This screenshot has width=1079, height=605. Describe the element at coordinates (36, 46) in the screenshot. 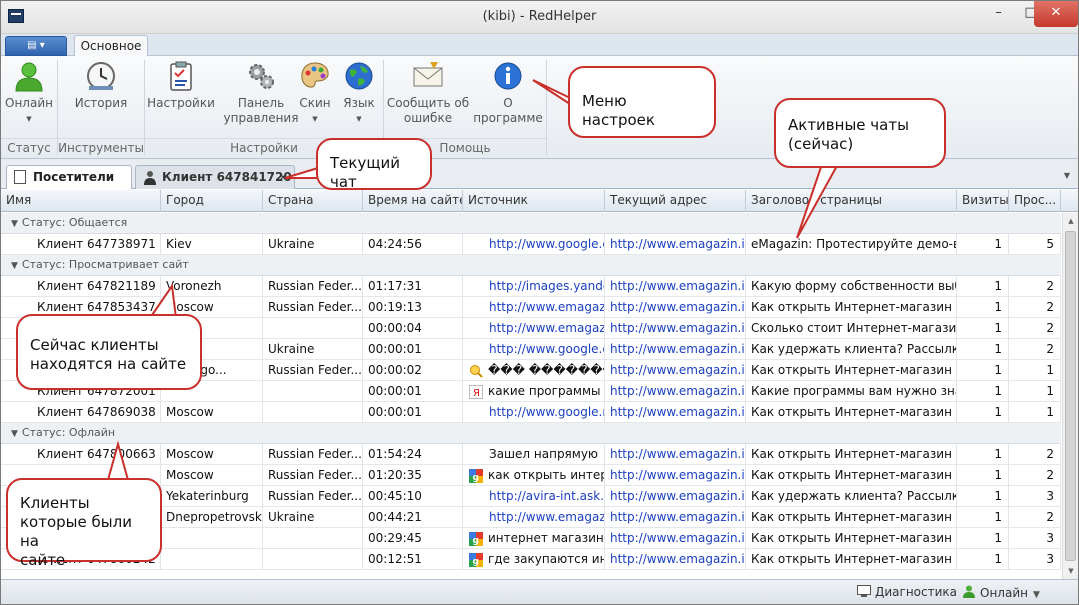

I see `app-menu-button: ▤ ▾` at that location.